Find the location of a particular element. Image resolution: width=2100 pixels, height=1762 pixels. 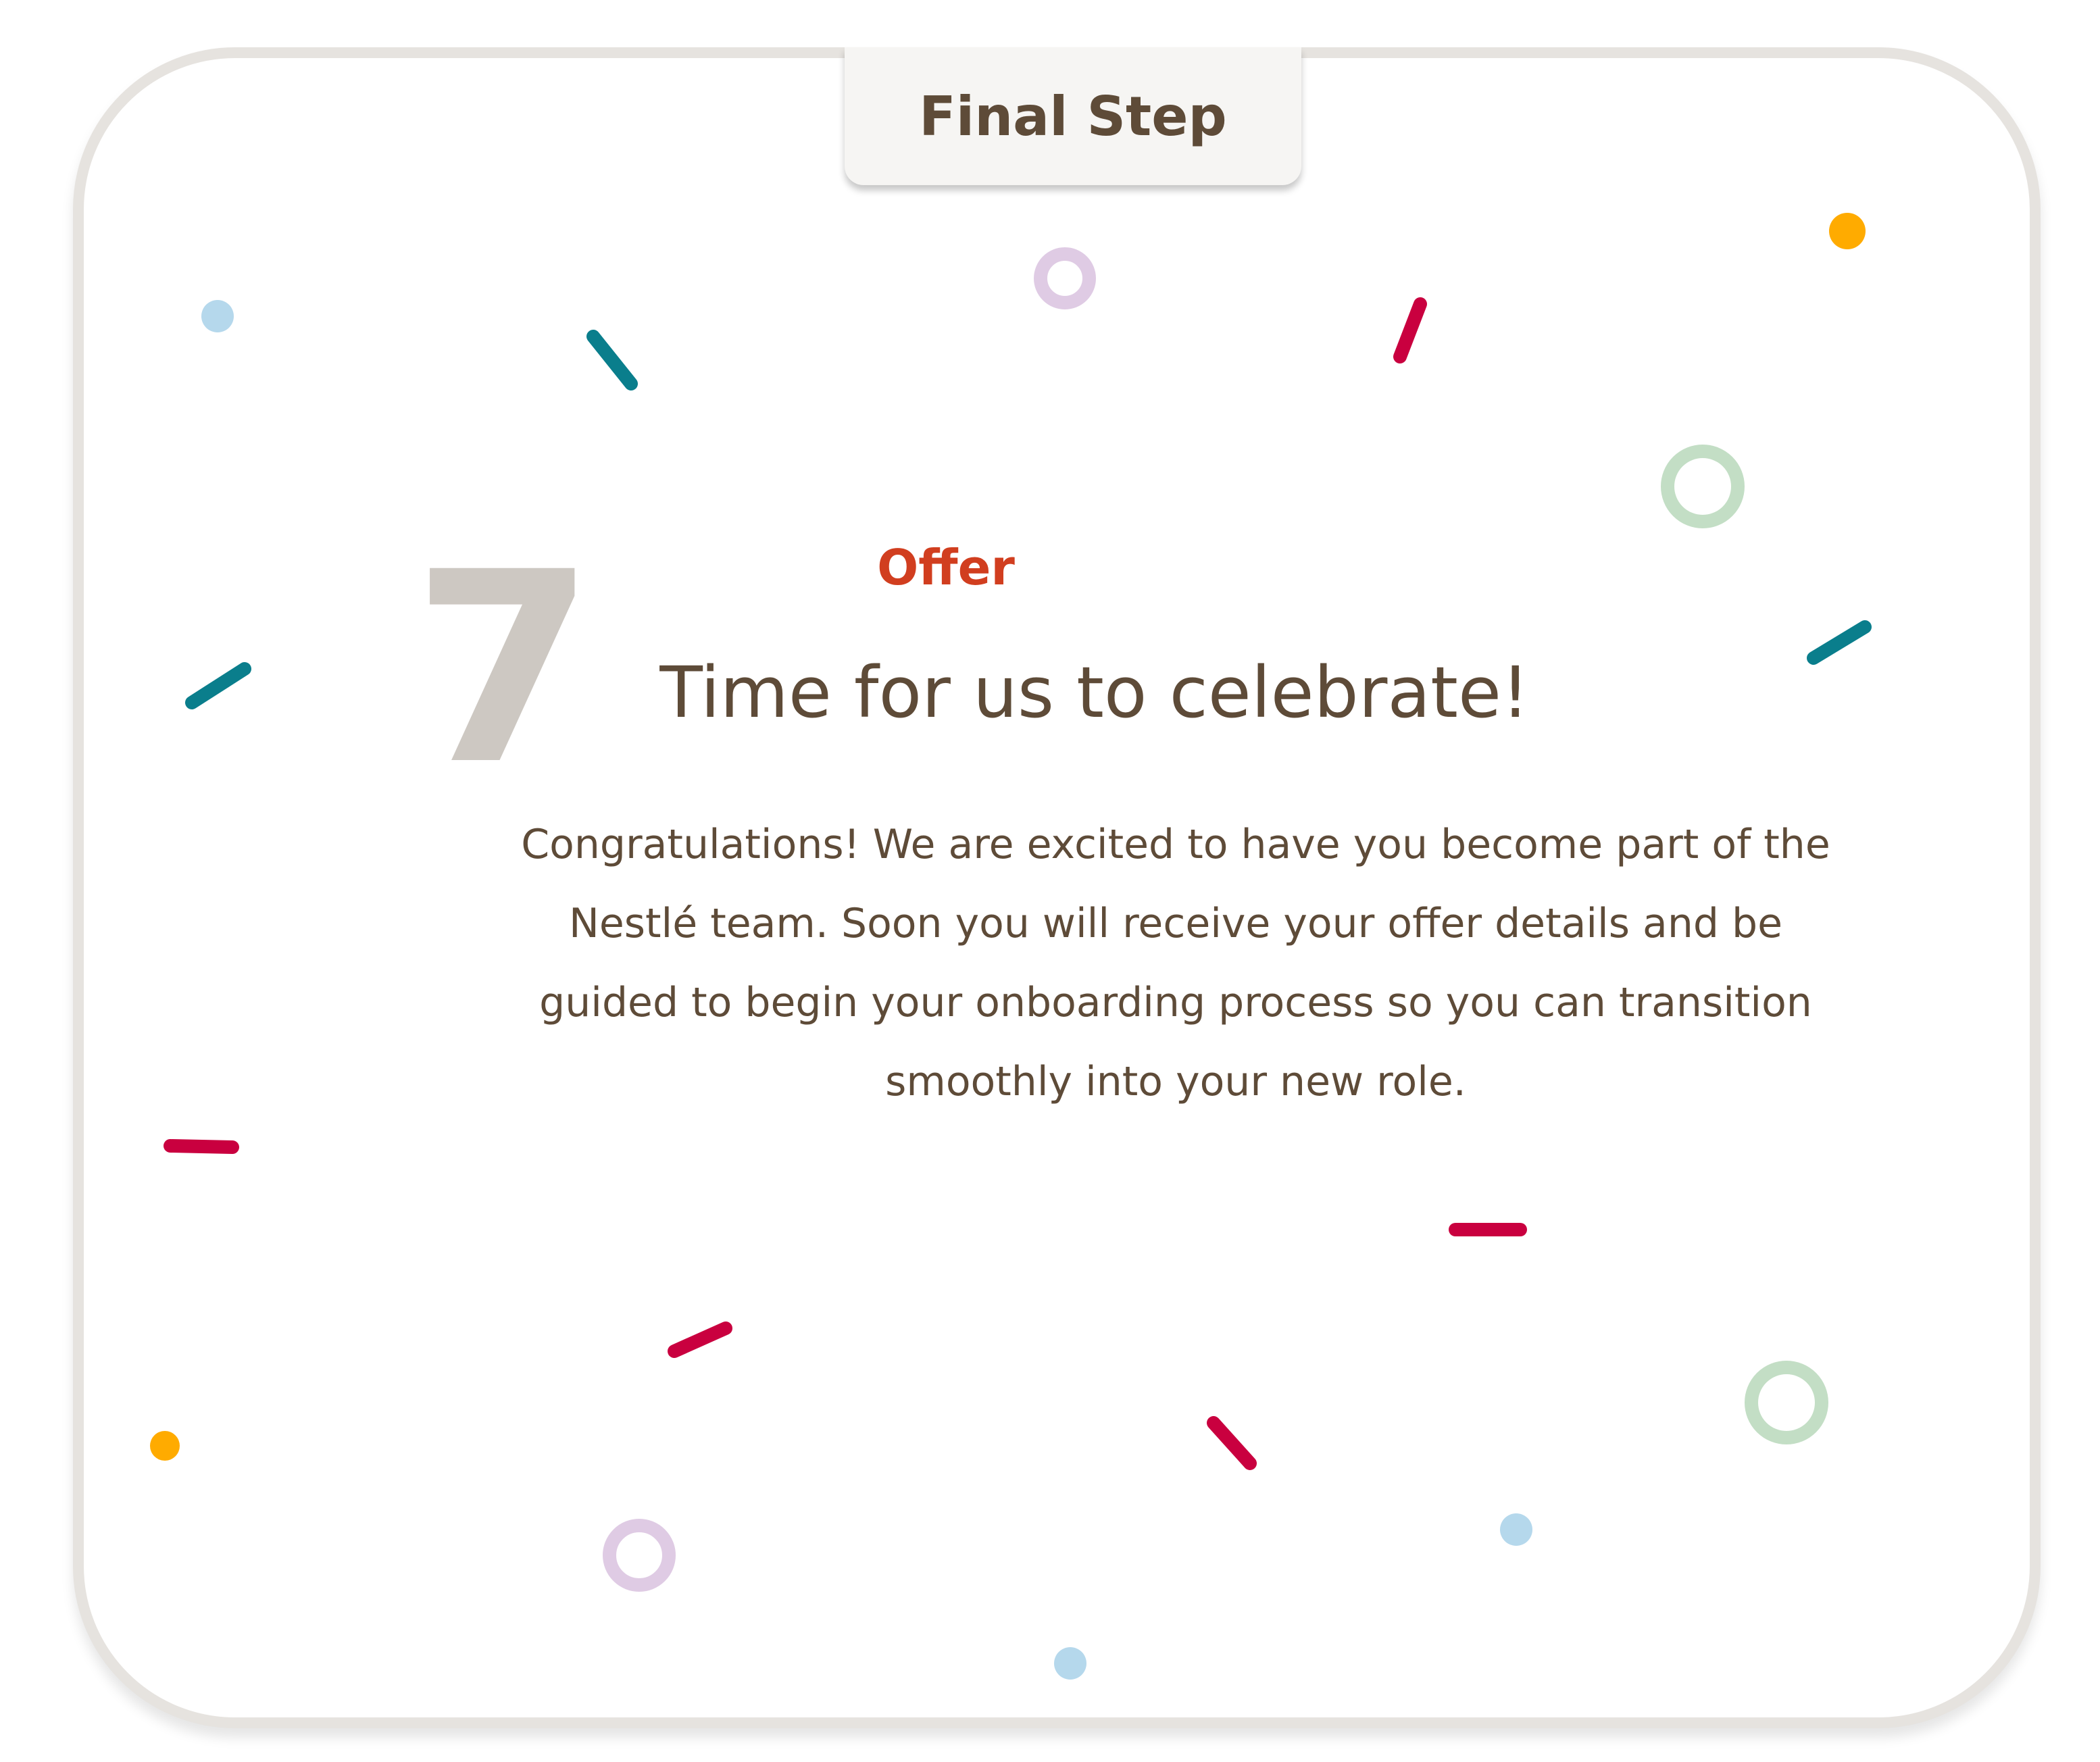

step-tab: Final Step is located at coordinates (1073, 116).